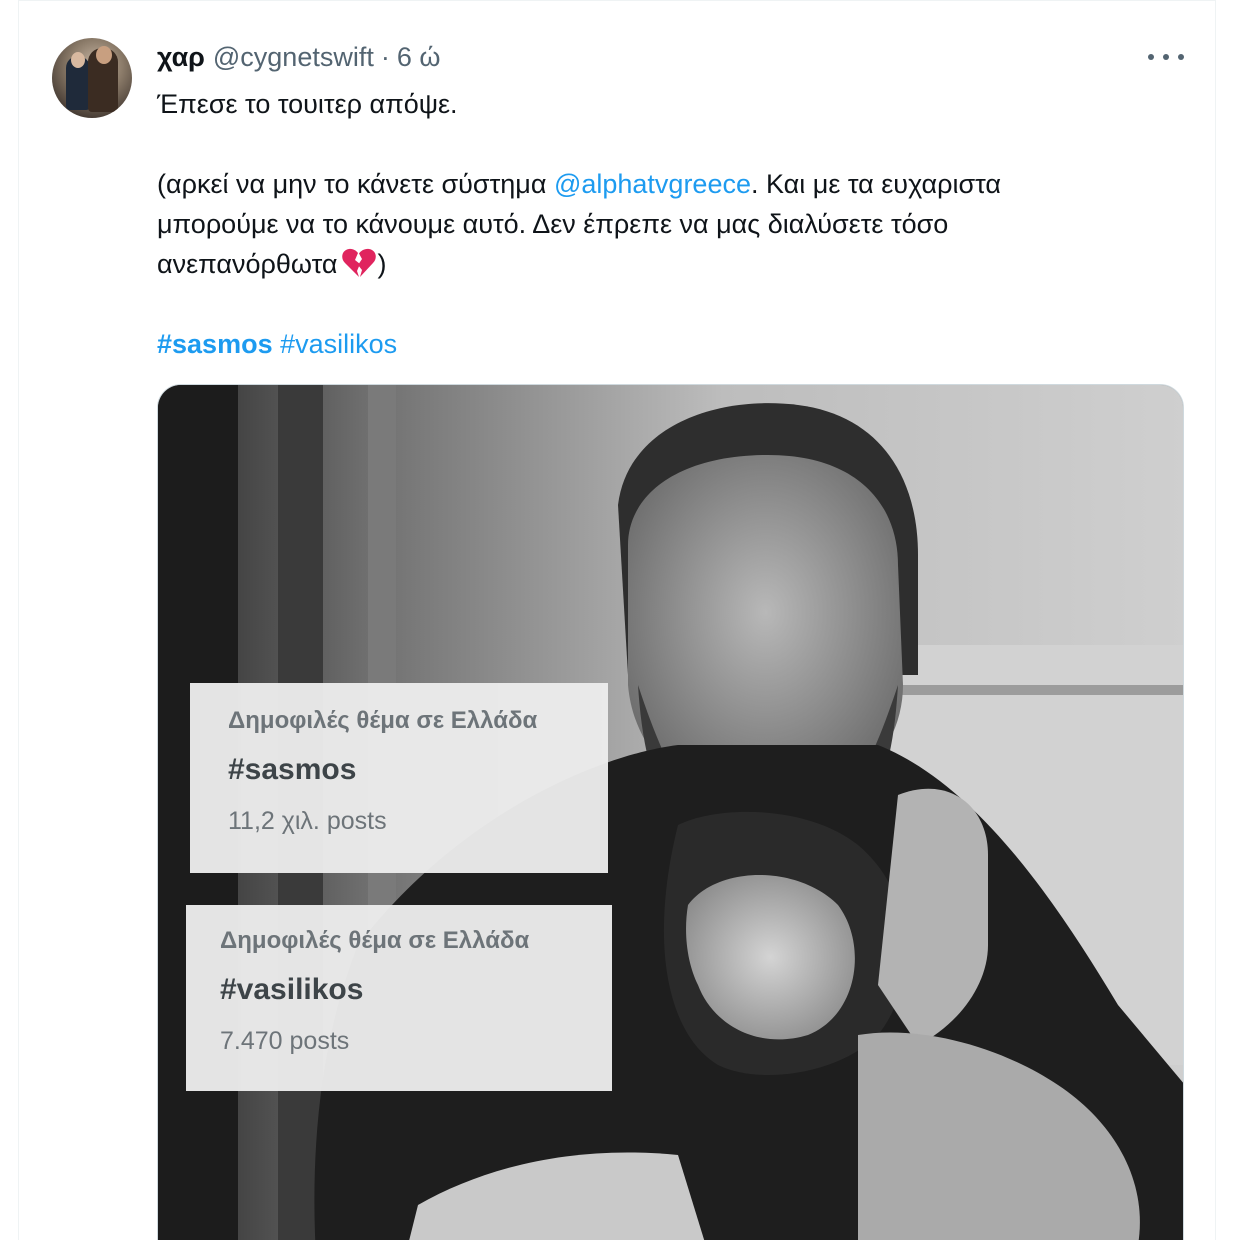  I want to click on trend-post-count: 11,2 χιλ. posts, so click(307, 821).